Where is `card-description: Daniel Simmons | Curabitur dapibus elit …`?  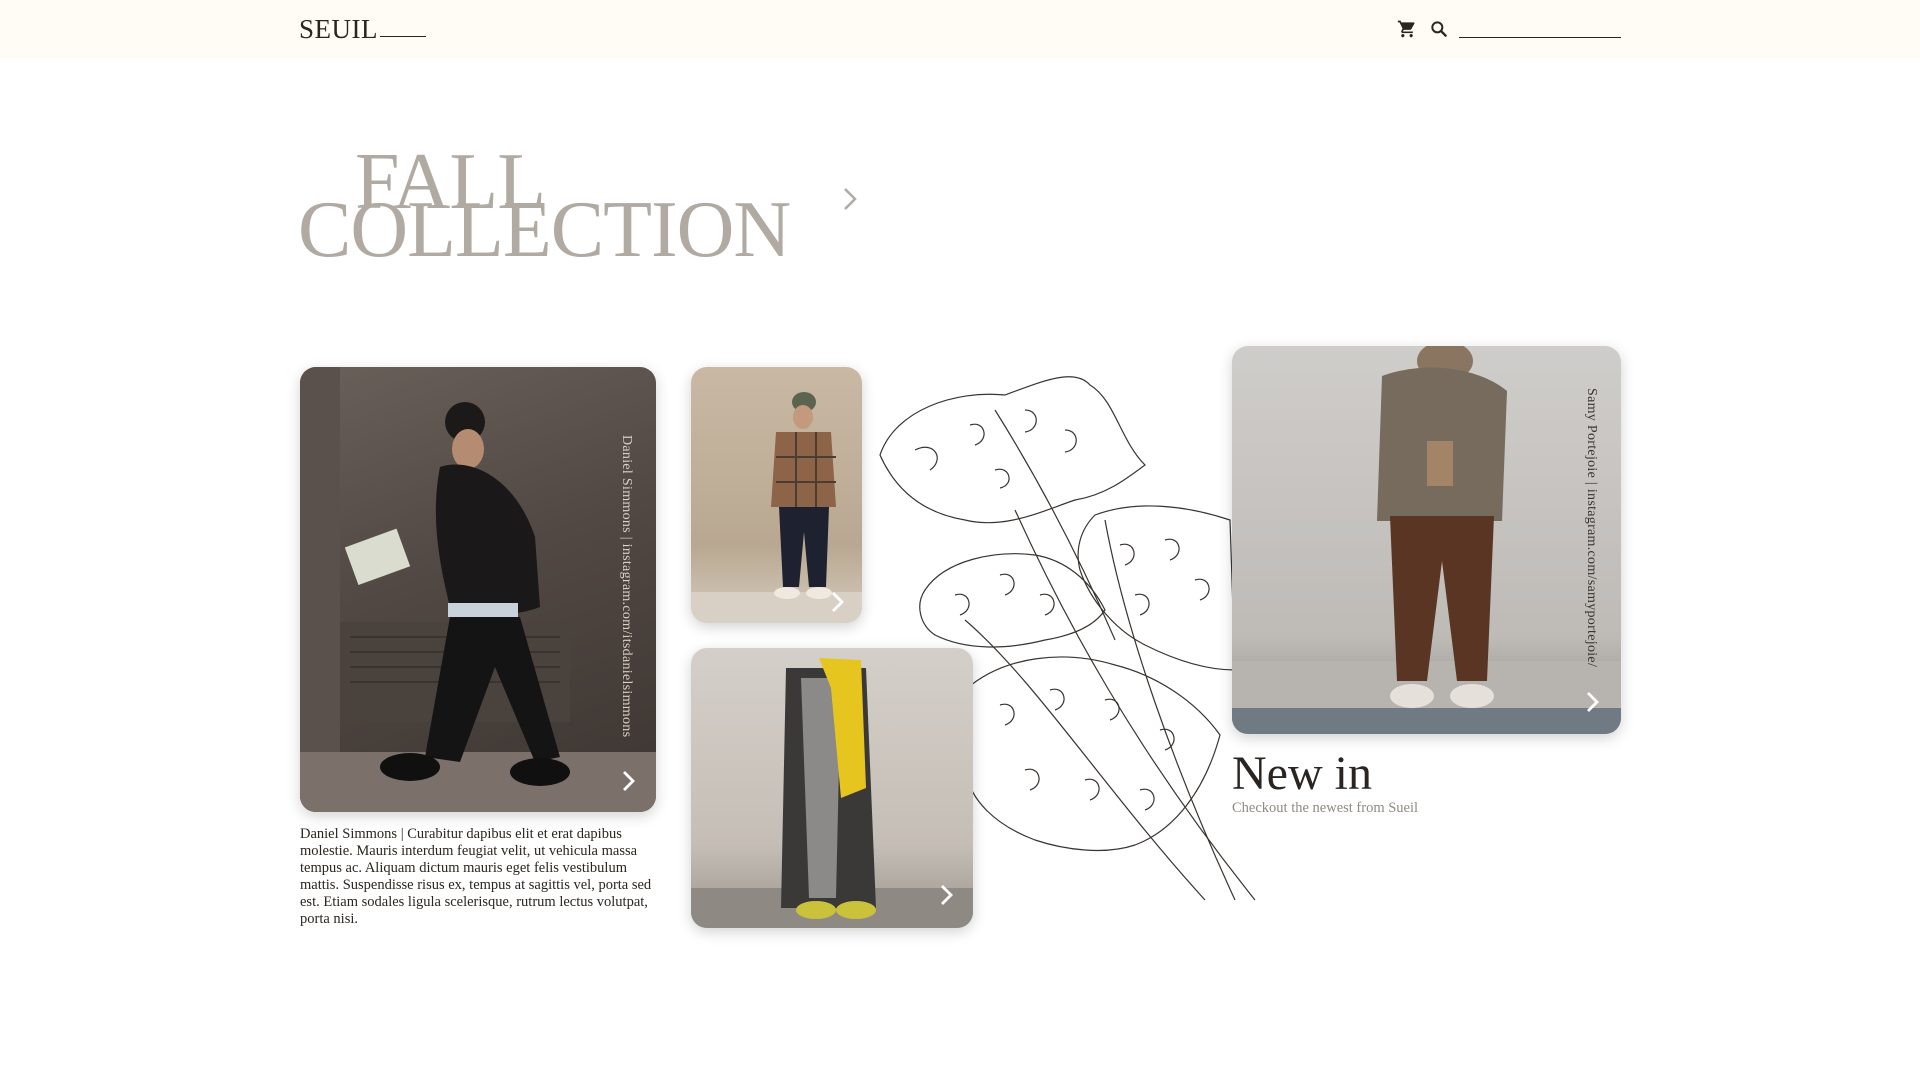
card-description: Daniel Simmons | Curabitur dapibus elit … is located at coordinates (476, 876).